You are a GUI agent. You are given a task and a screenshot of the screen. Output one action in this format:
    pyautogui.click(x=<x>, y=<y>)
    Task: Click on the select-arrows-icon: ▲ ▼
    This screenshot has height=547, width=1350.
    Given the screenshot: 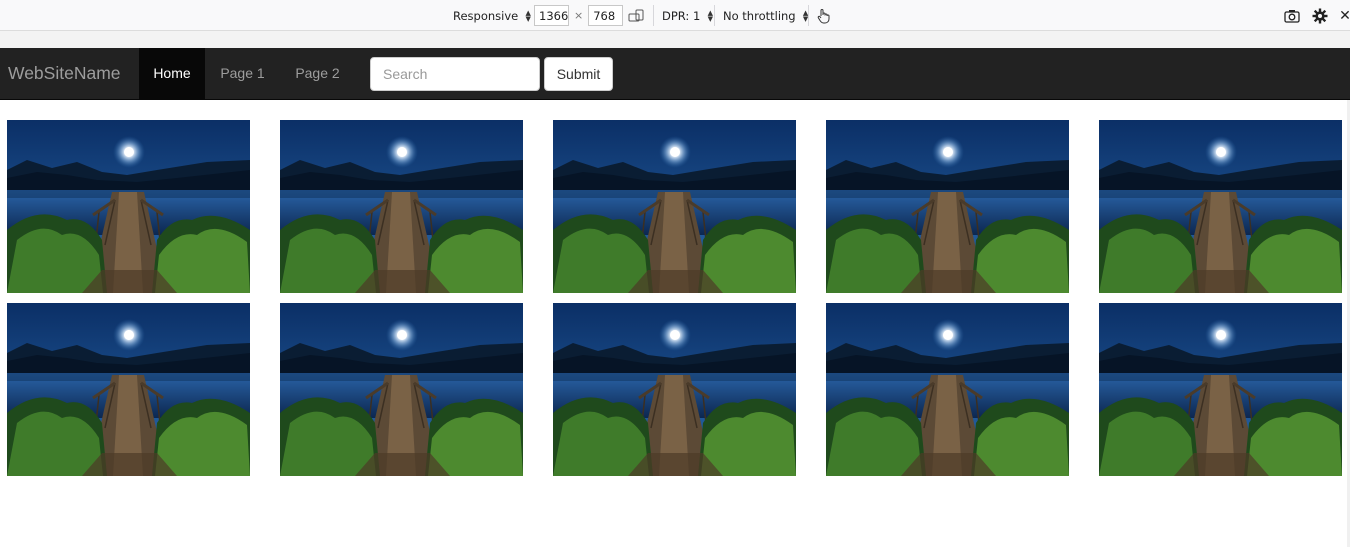 What is the action you would take?
    pyautogui.click(x=528, y=15)
    